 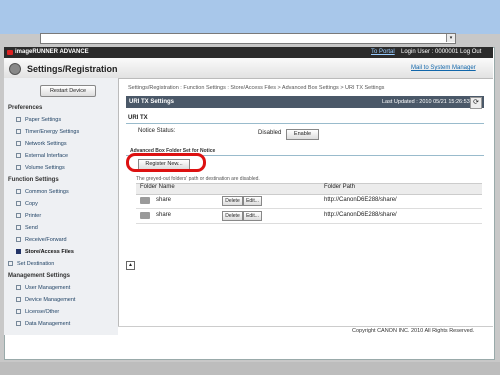 I want to click on section-title: URI TX Settings, so click(x=152, y=102).